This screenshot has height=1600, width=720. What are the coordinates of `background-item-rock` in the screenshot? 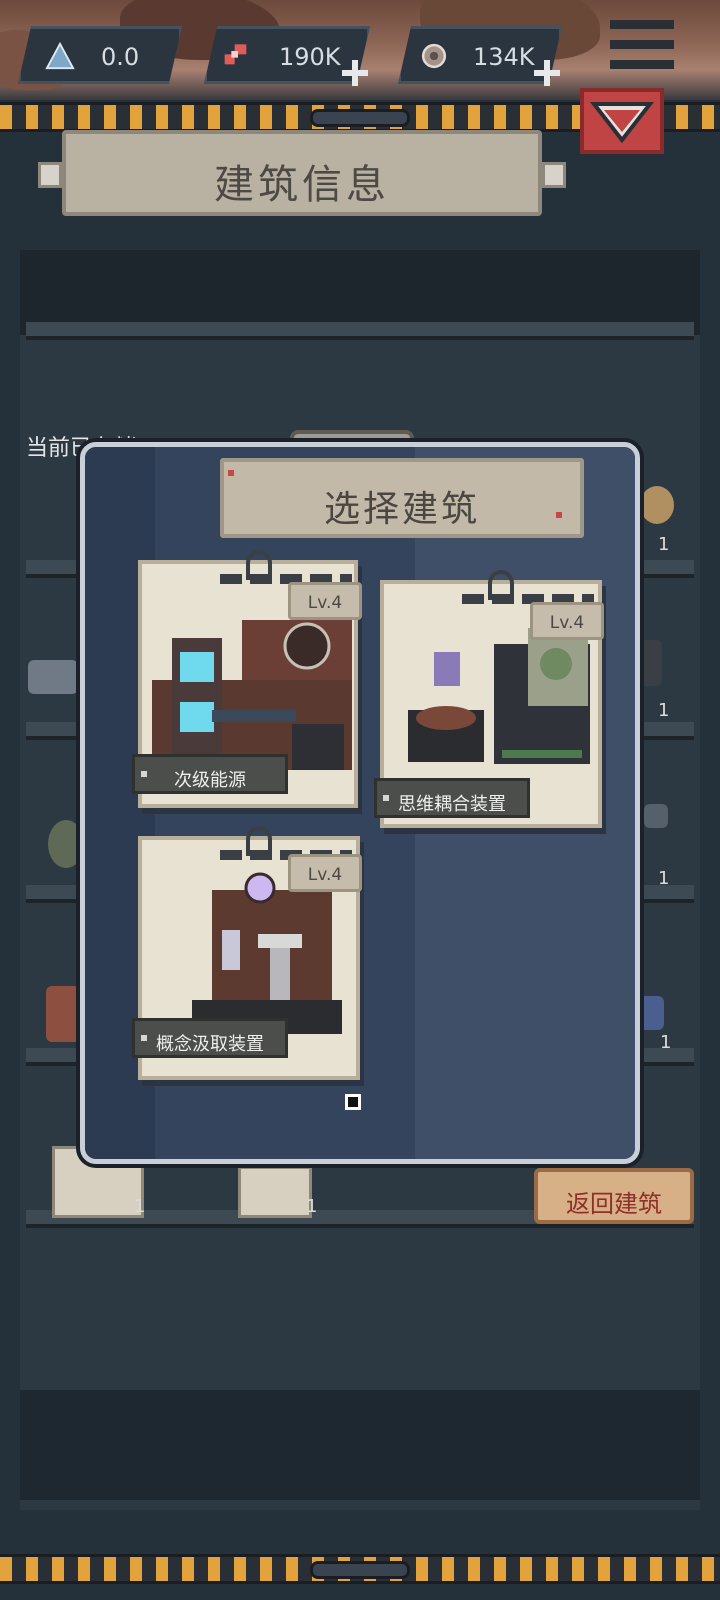 It's located at (66, 844).